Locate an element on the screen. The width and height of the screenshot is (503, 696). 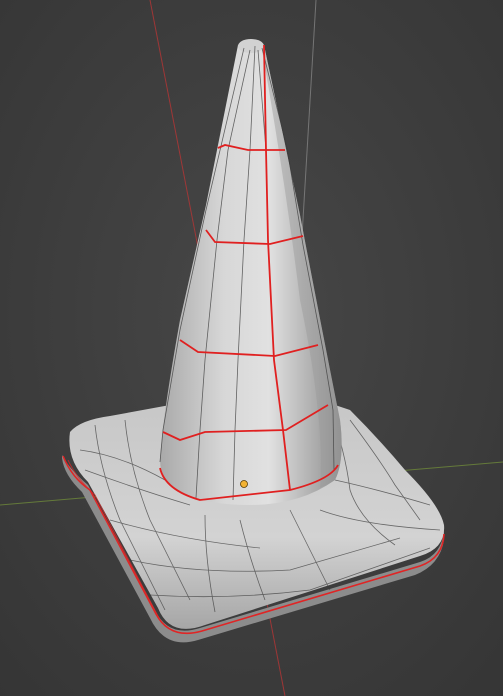
cone-tip is located at coordinates (251, 46).